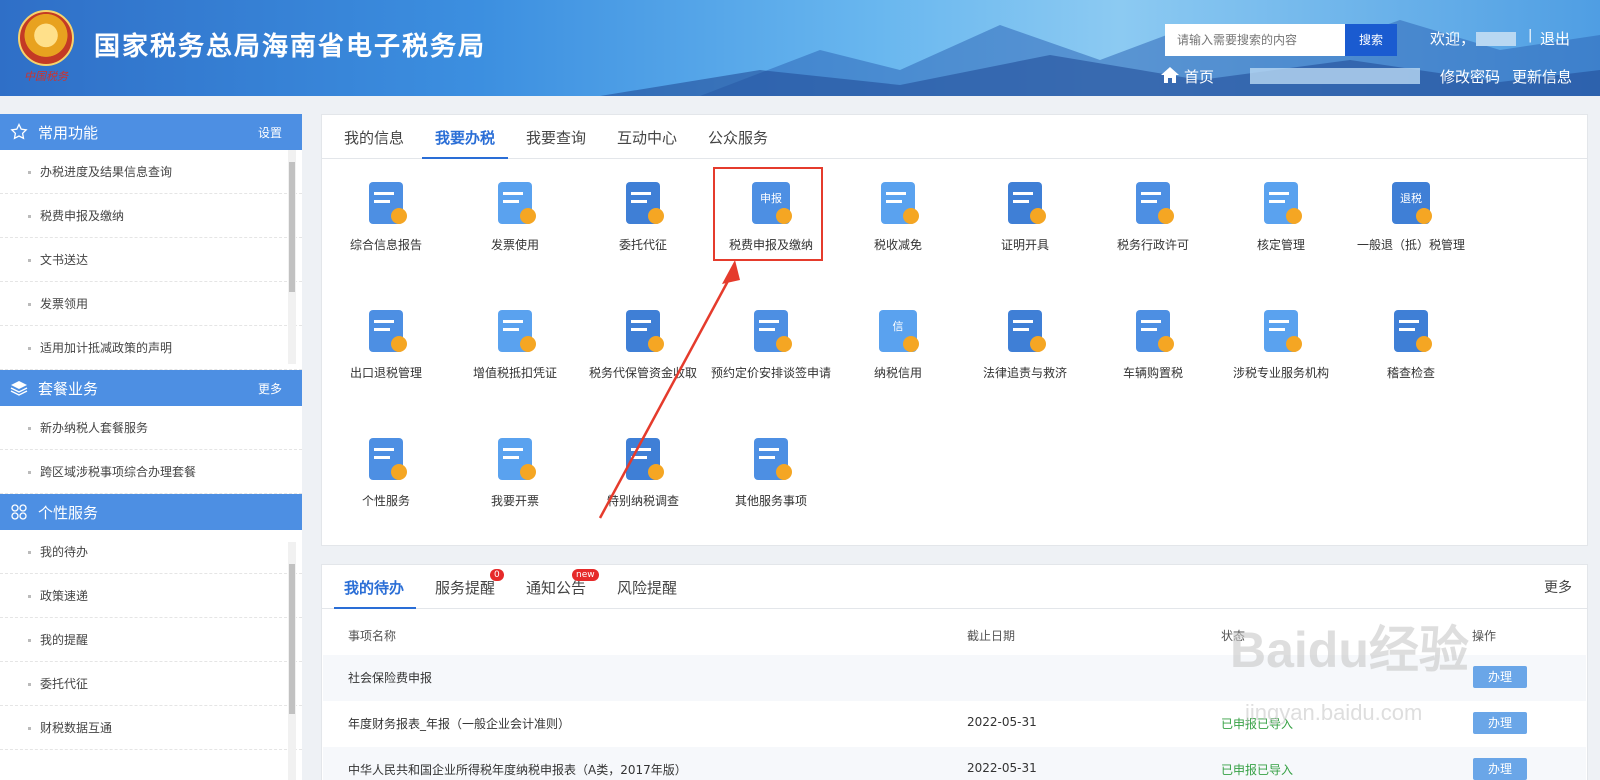 The height and width of the screenshot is (780, 1600). What do you see at coordinates (1371, 40) in the screenshot?
I see `search-button: 搜索` at bounding box center [1371, 40].